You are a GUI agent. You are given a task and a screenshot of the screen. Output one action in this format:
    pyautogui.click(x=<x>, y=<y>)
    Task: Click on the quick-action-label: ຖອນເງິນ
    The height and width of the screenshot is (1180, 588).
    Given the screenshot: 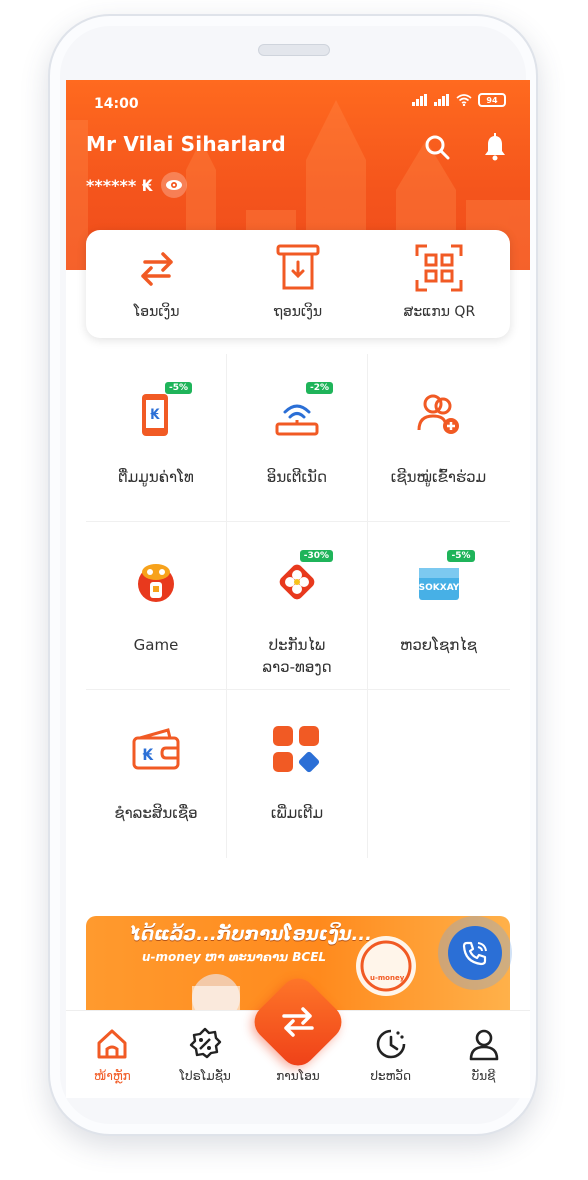 What is the action you would take?
    pyautogui.click(x=298, y=312)
    